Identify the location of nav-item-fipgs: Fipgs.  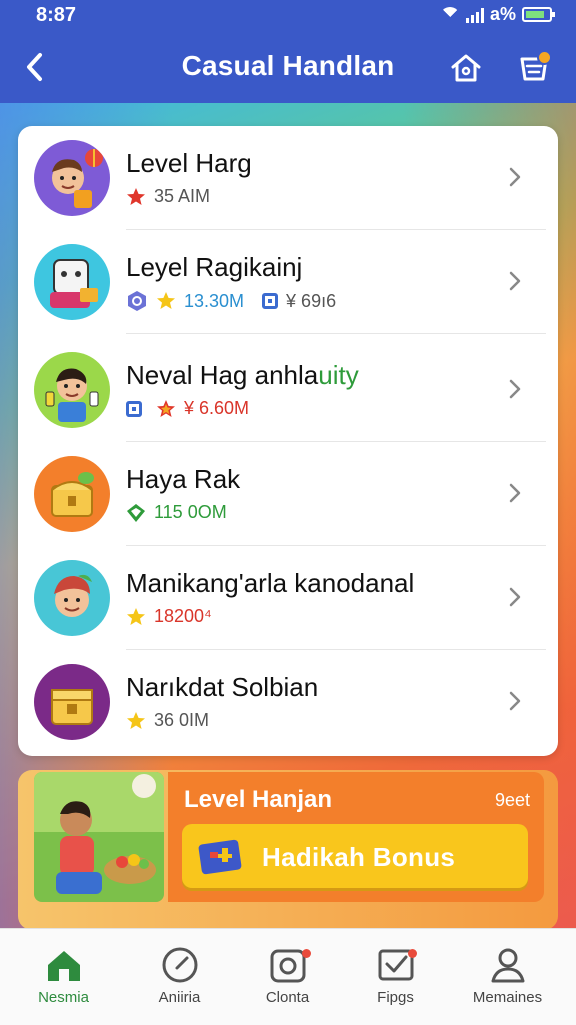
(395, 977).